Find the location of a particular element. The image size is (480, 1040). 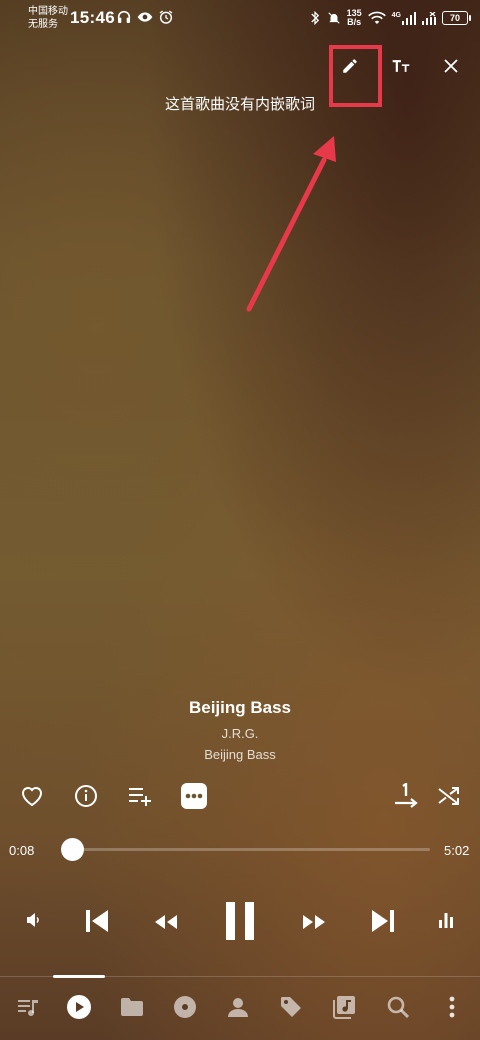

folder-icon is located at coordinates (132, 1007).